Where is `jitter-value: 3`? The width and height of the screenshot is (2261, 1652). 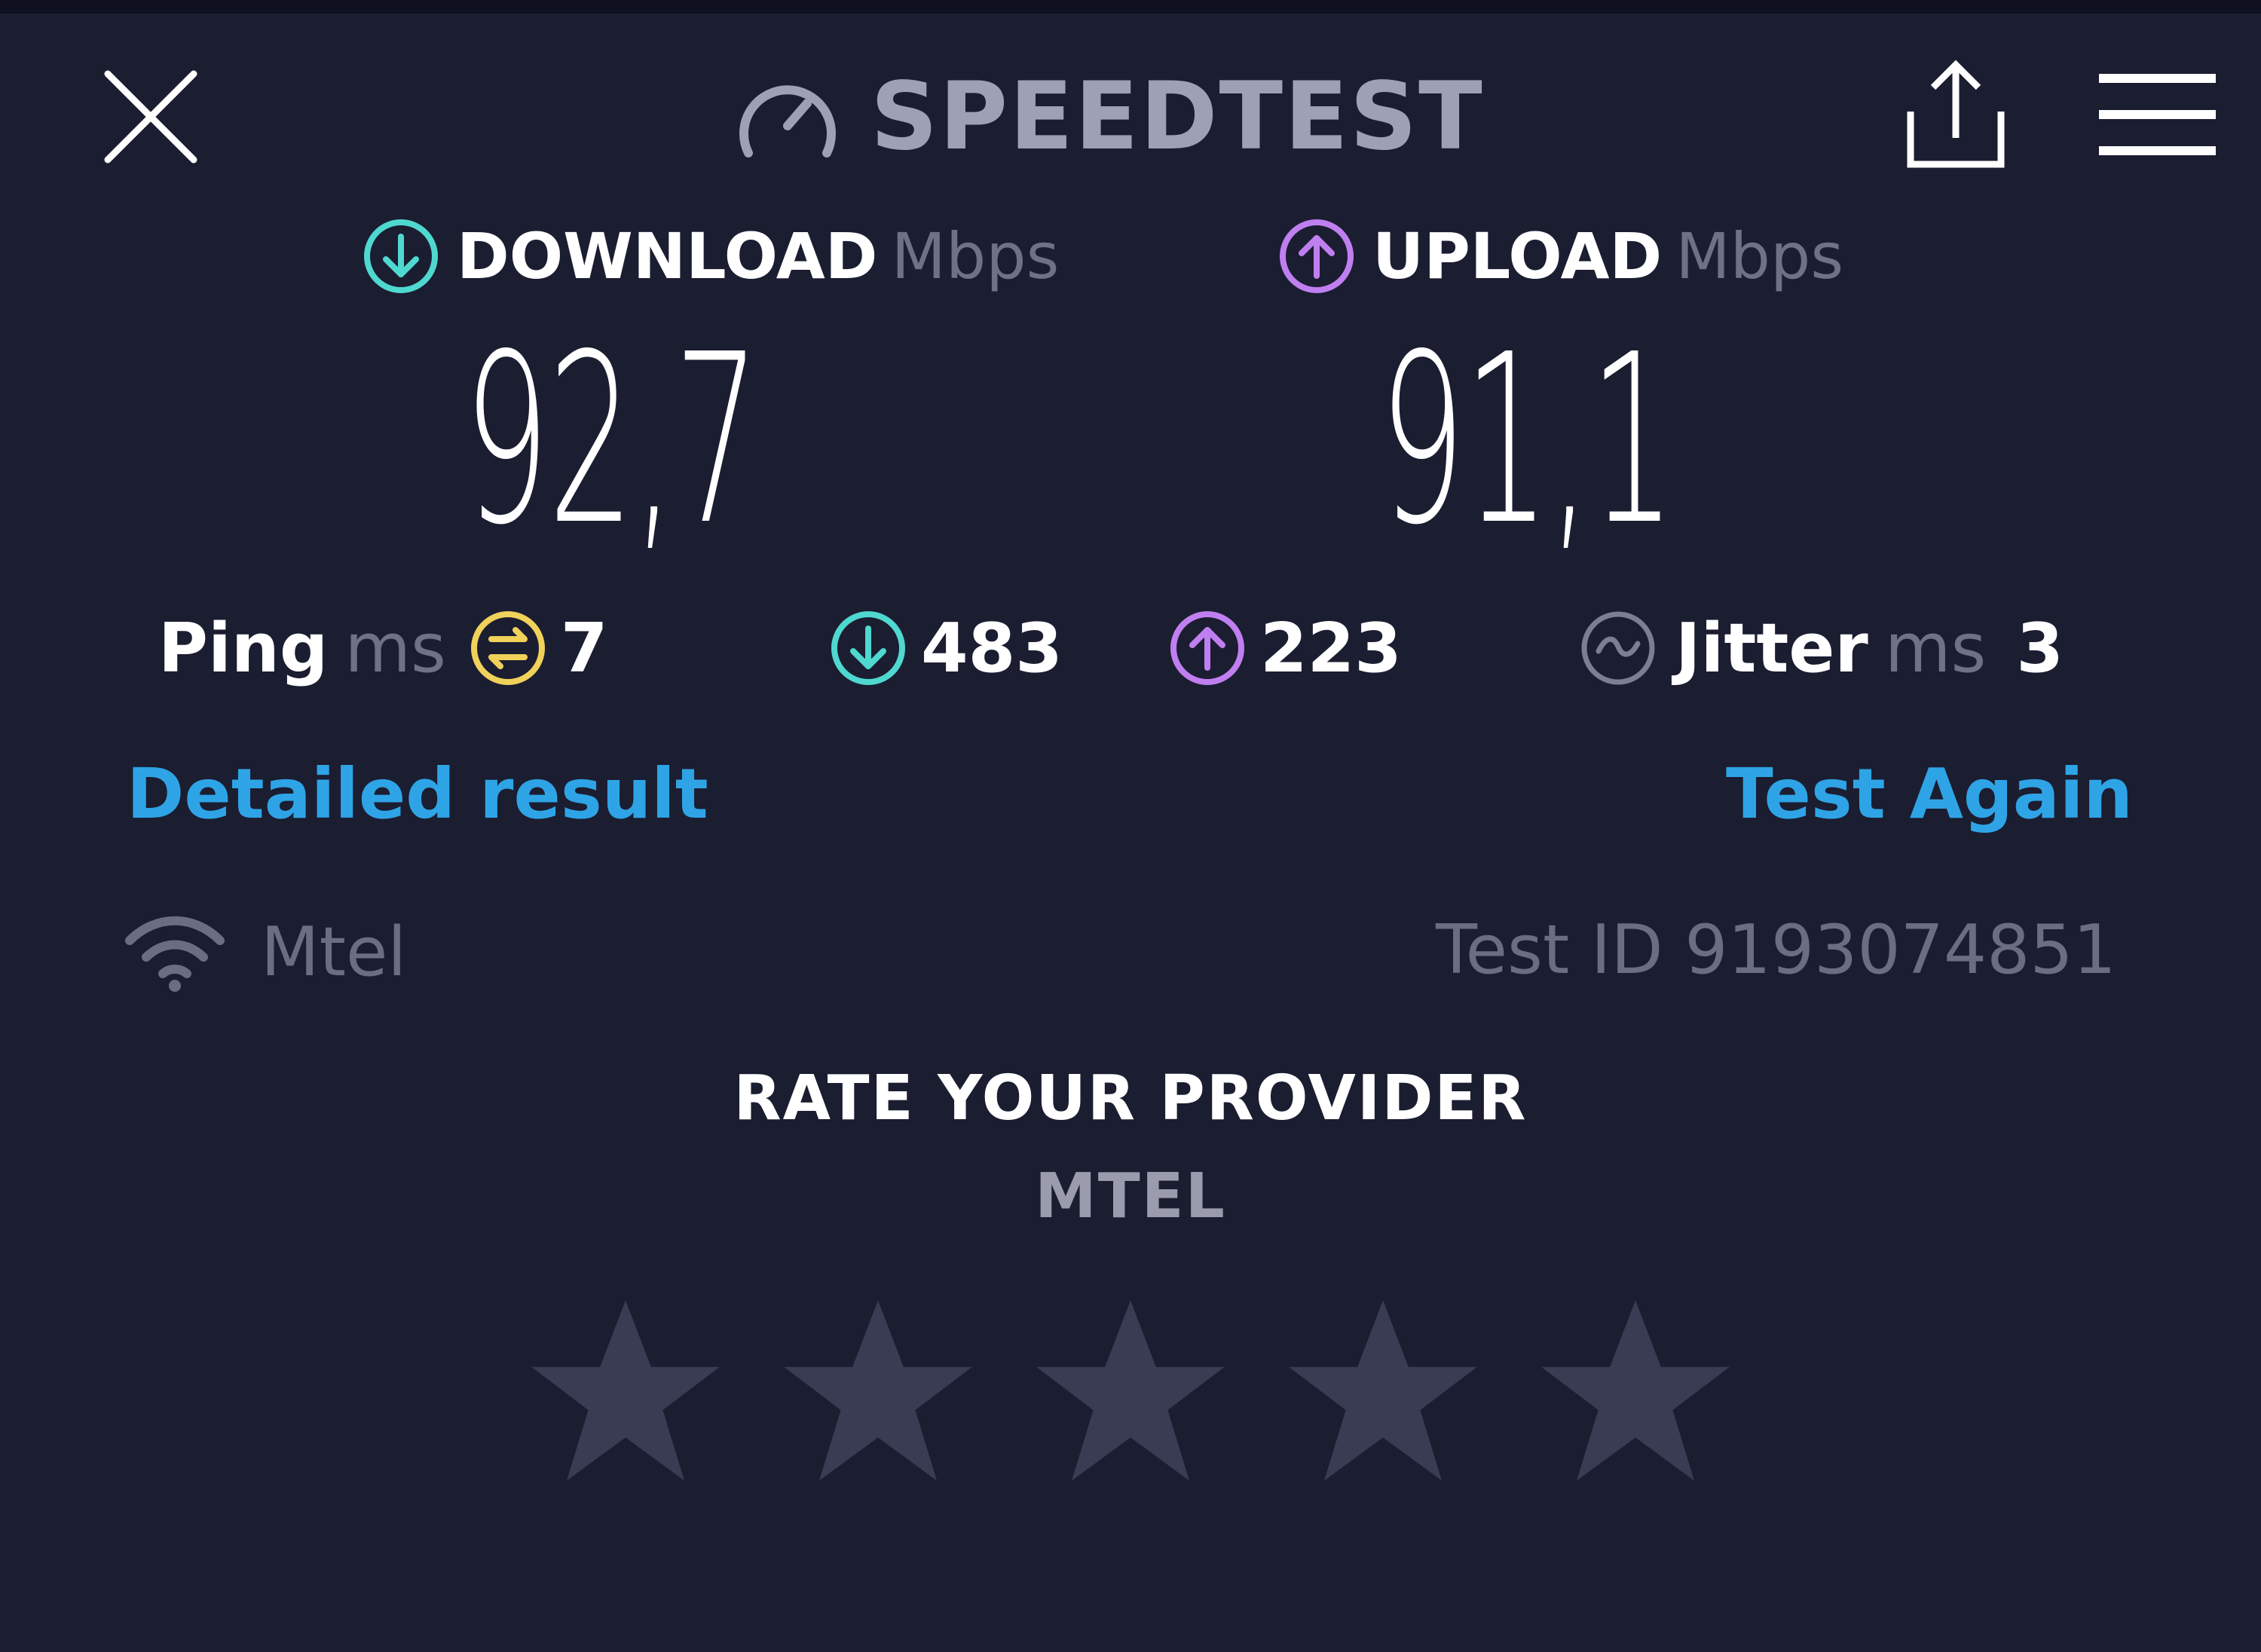
jitter-value: 3 is located at coordinates (2040, 648).